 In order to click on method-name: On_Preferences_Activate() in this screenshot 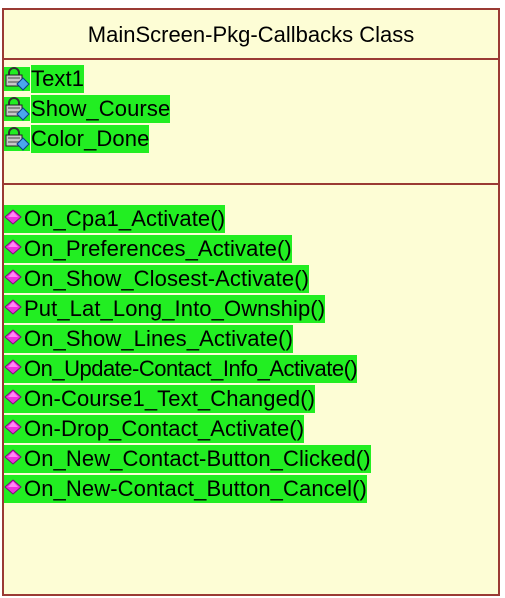, I will do `click(158, 248)`.